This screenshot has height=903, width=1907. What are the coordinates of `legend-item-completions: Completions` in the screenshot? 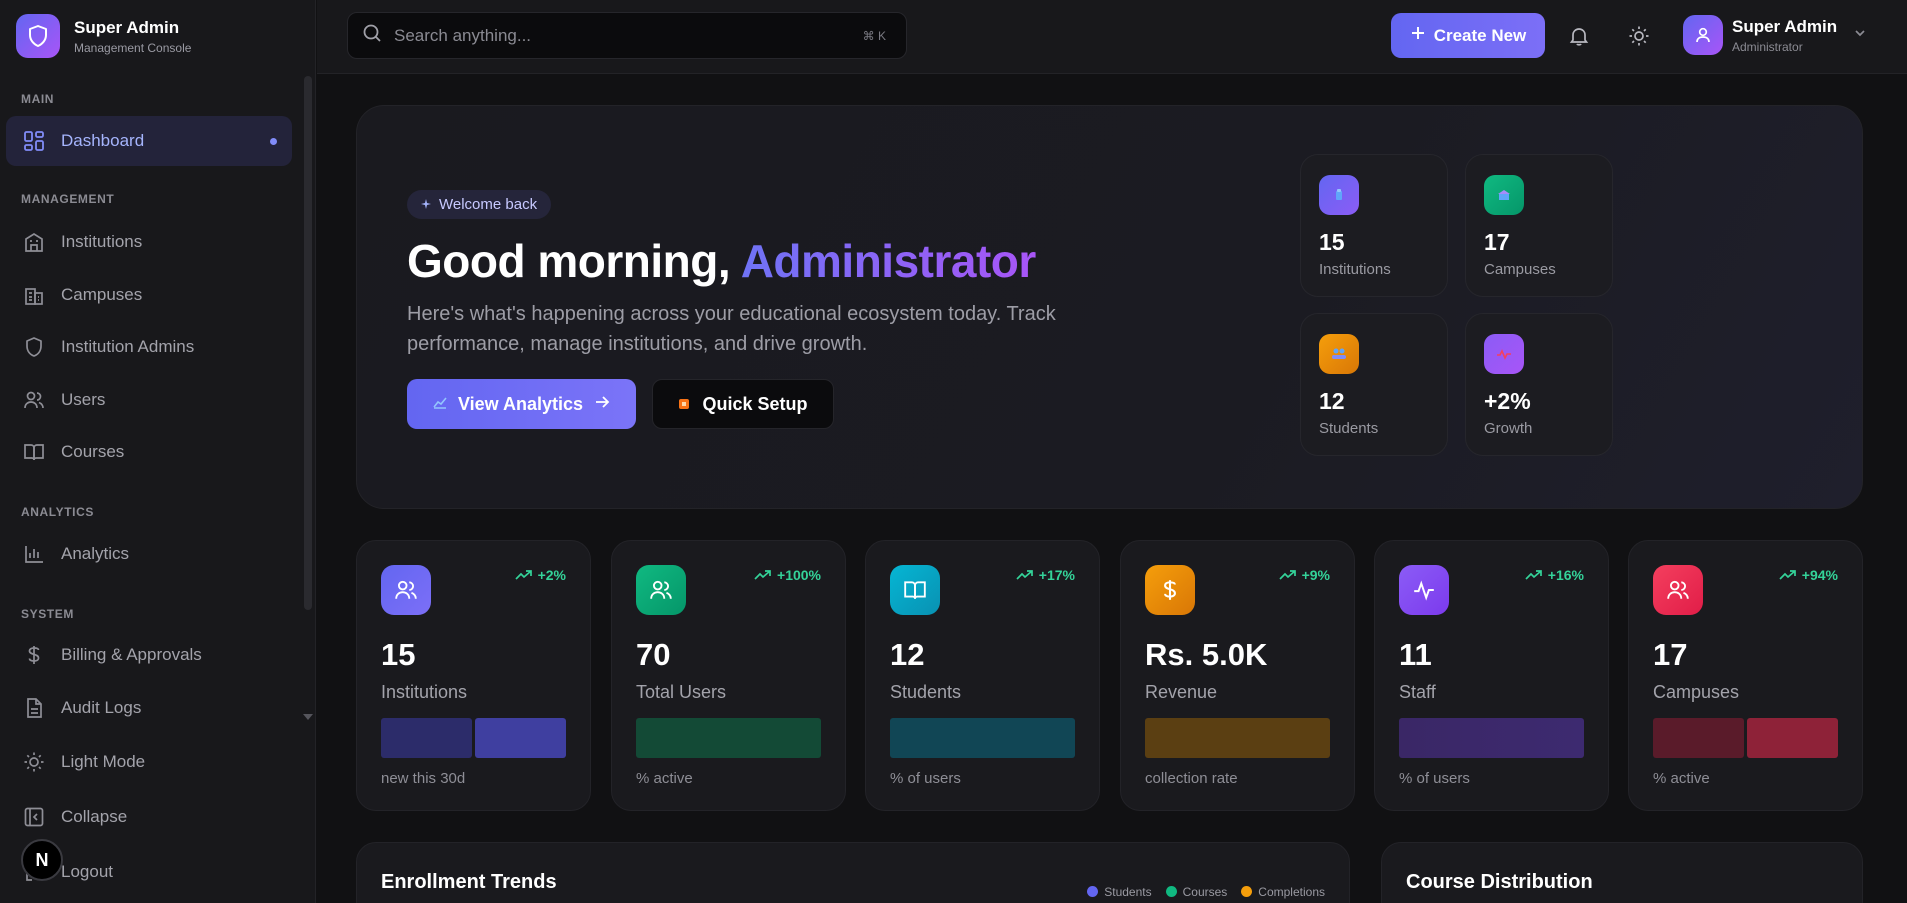 It's located at (1283, 892).